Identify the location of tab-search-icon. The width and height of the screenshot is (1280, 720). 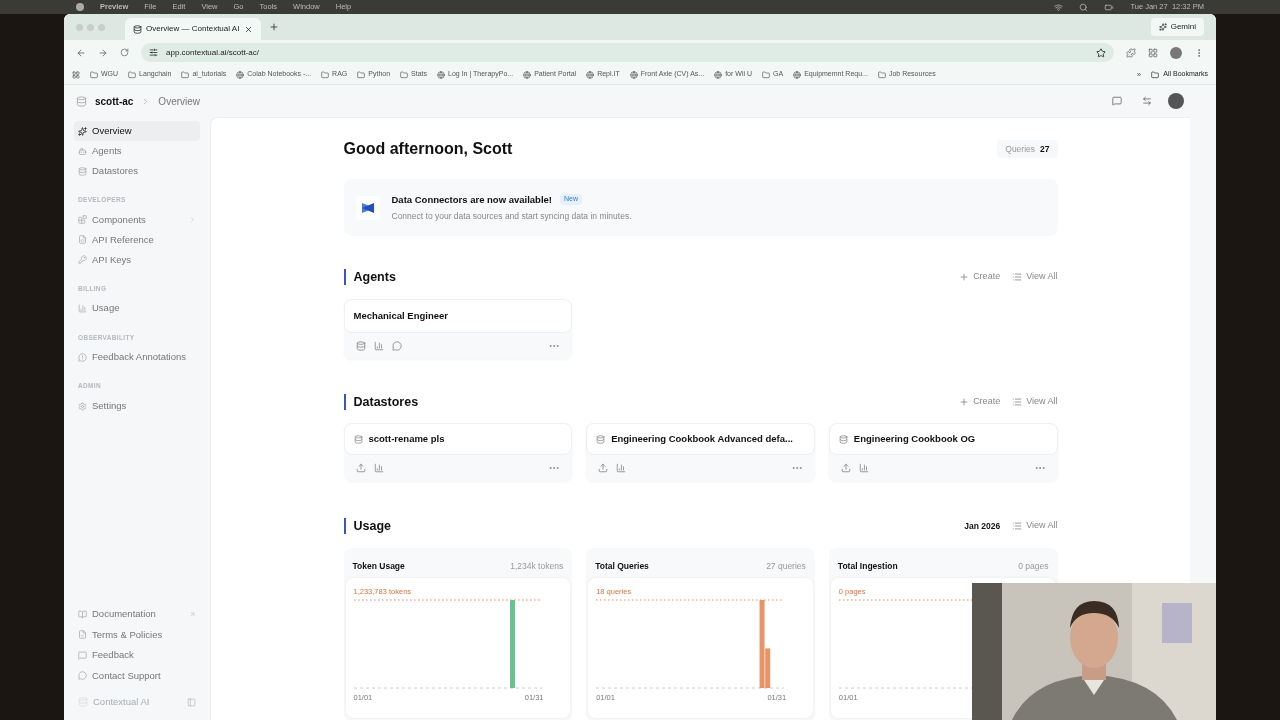
(1153, 52).